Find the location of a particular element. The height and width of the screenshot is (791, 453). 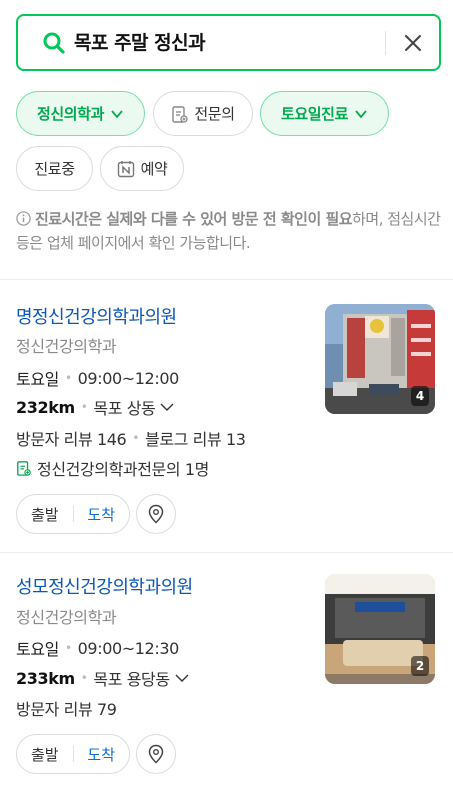

info-icon is located at coordinates (23, 218).